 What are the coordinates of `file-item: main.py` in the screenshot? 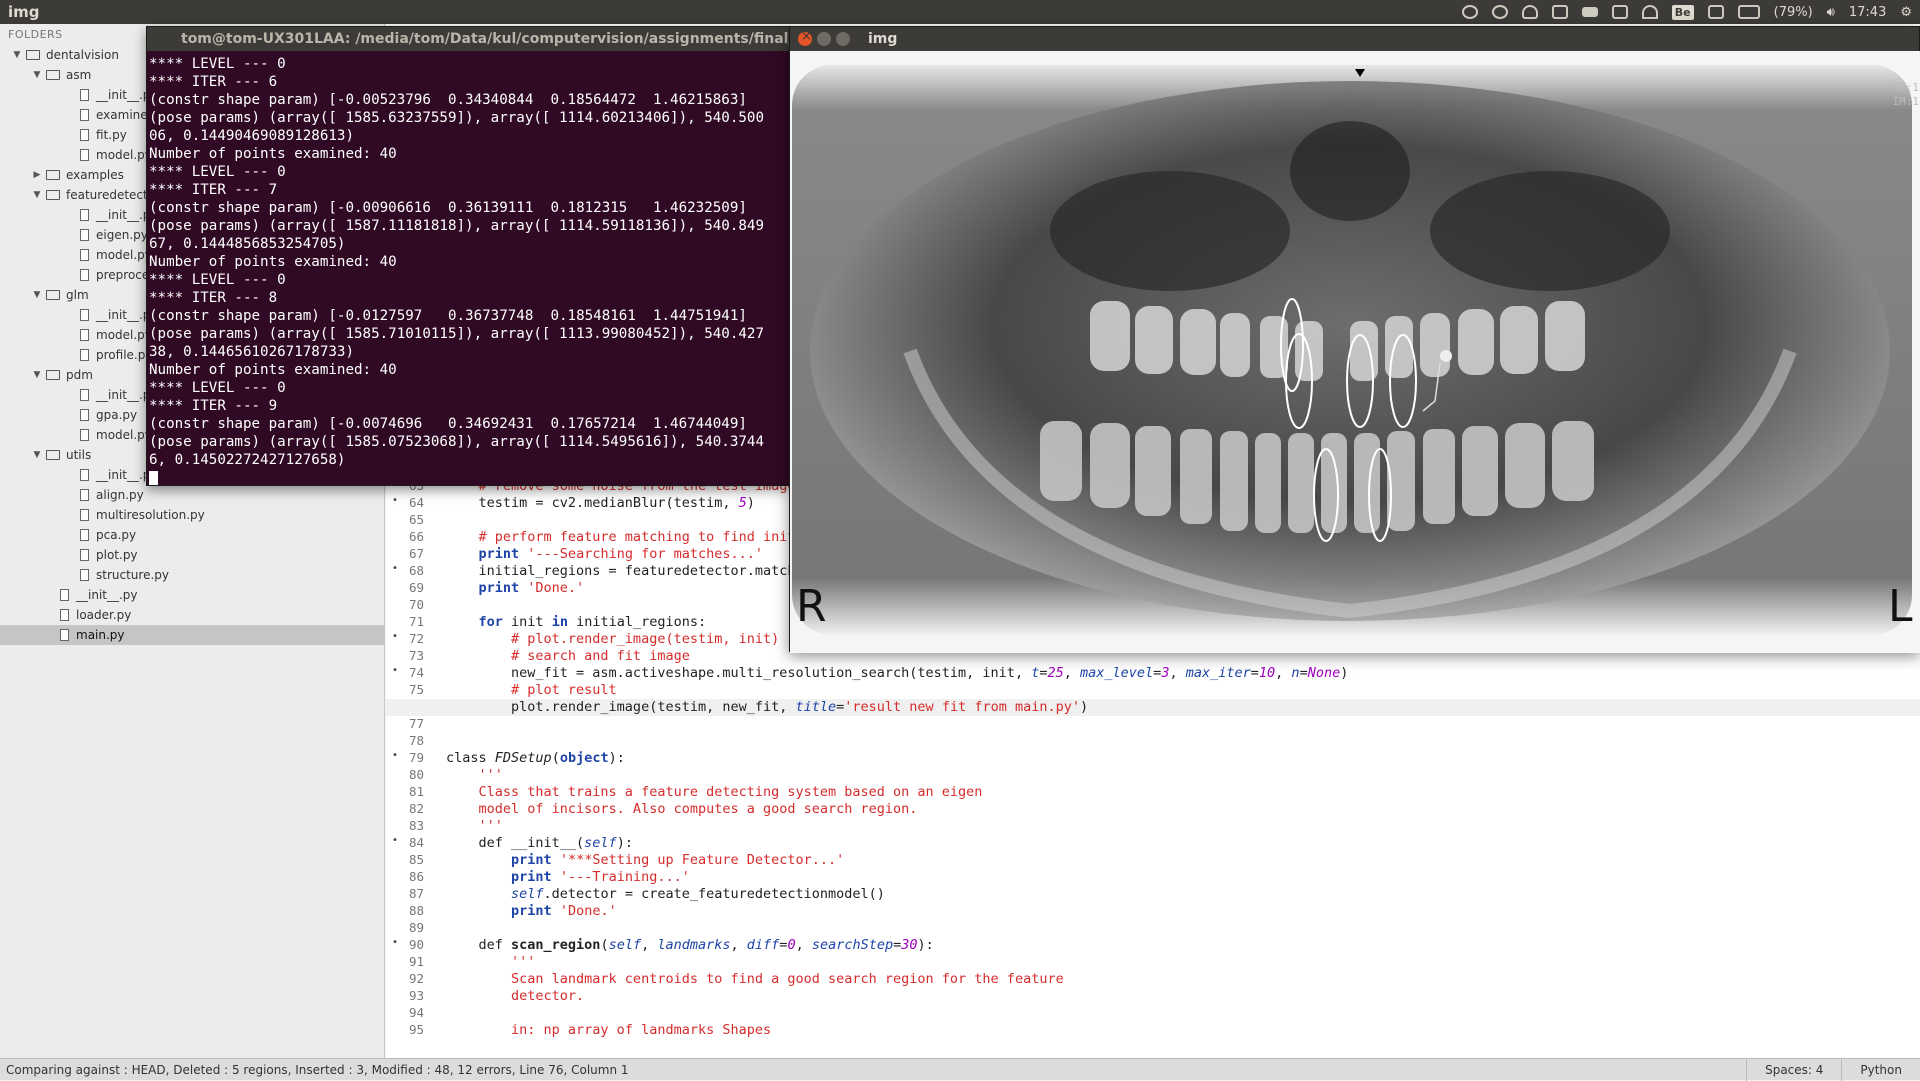 It's located at (192, 635).